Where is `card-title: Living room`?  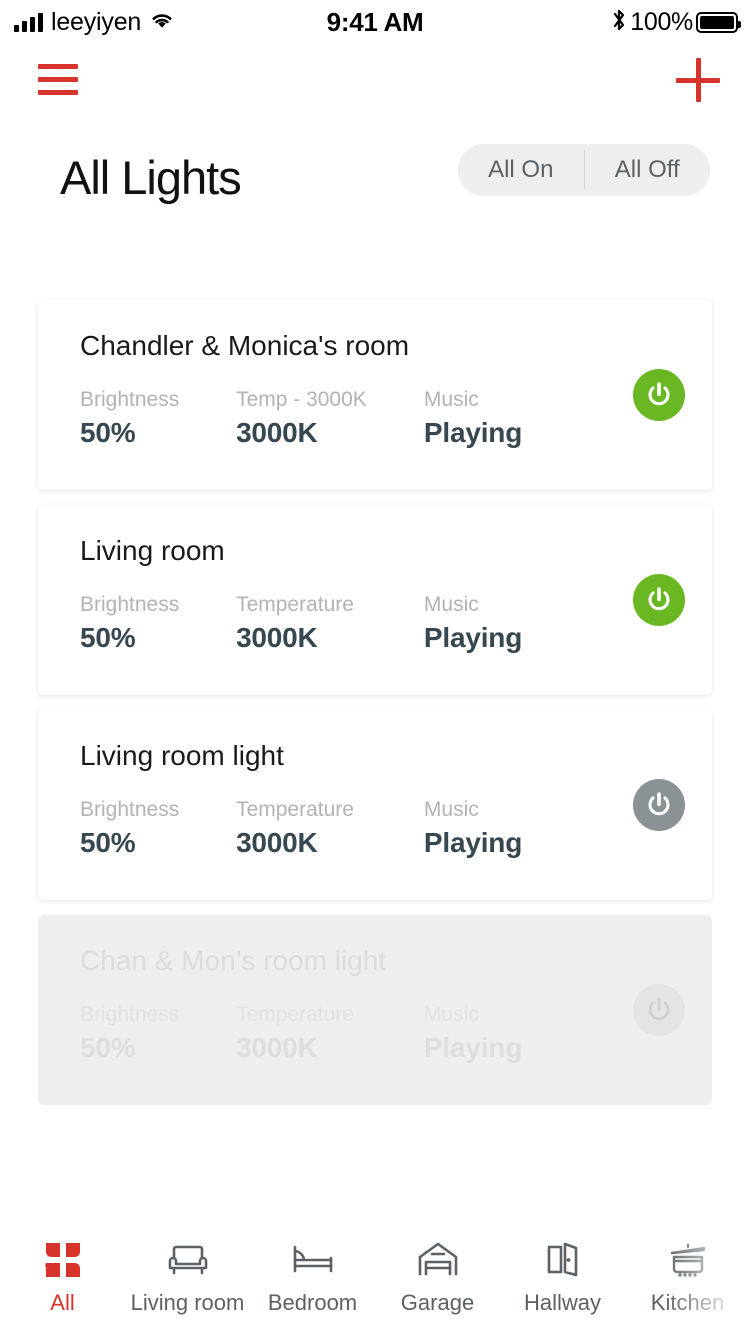
card-title: Living room is located at coordinates (152, 550).